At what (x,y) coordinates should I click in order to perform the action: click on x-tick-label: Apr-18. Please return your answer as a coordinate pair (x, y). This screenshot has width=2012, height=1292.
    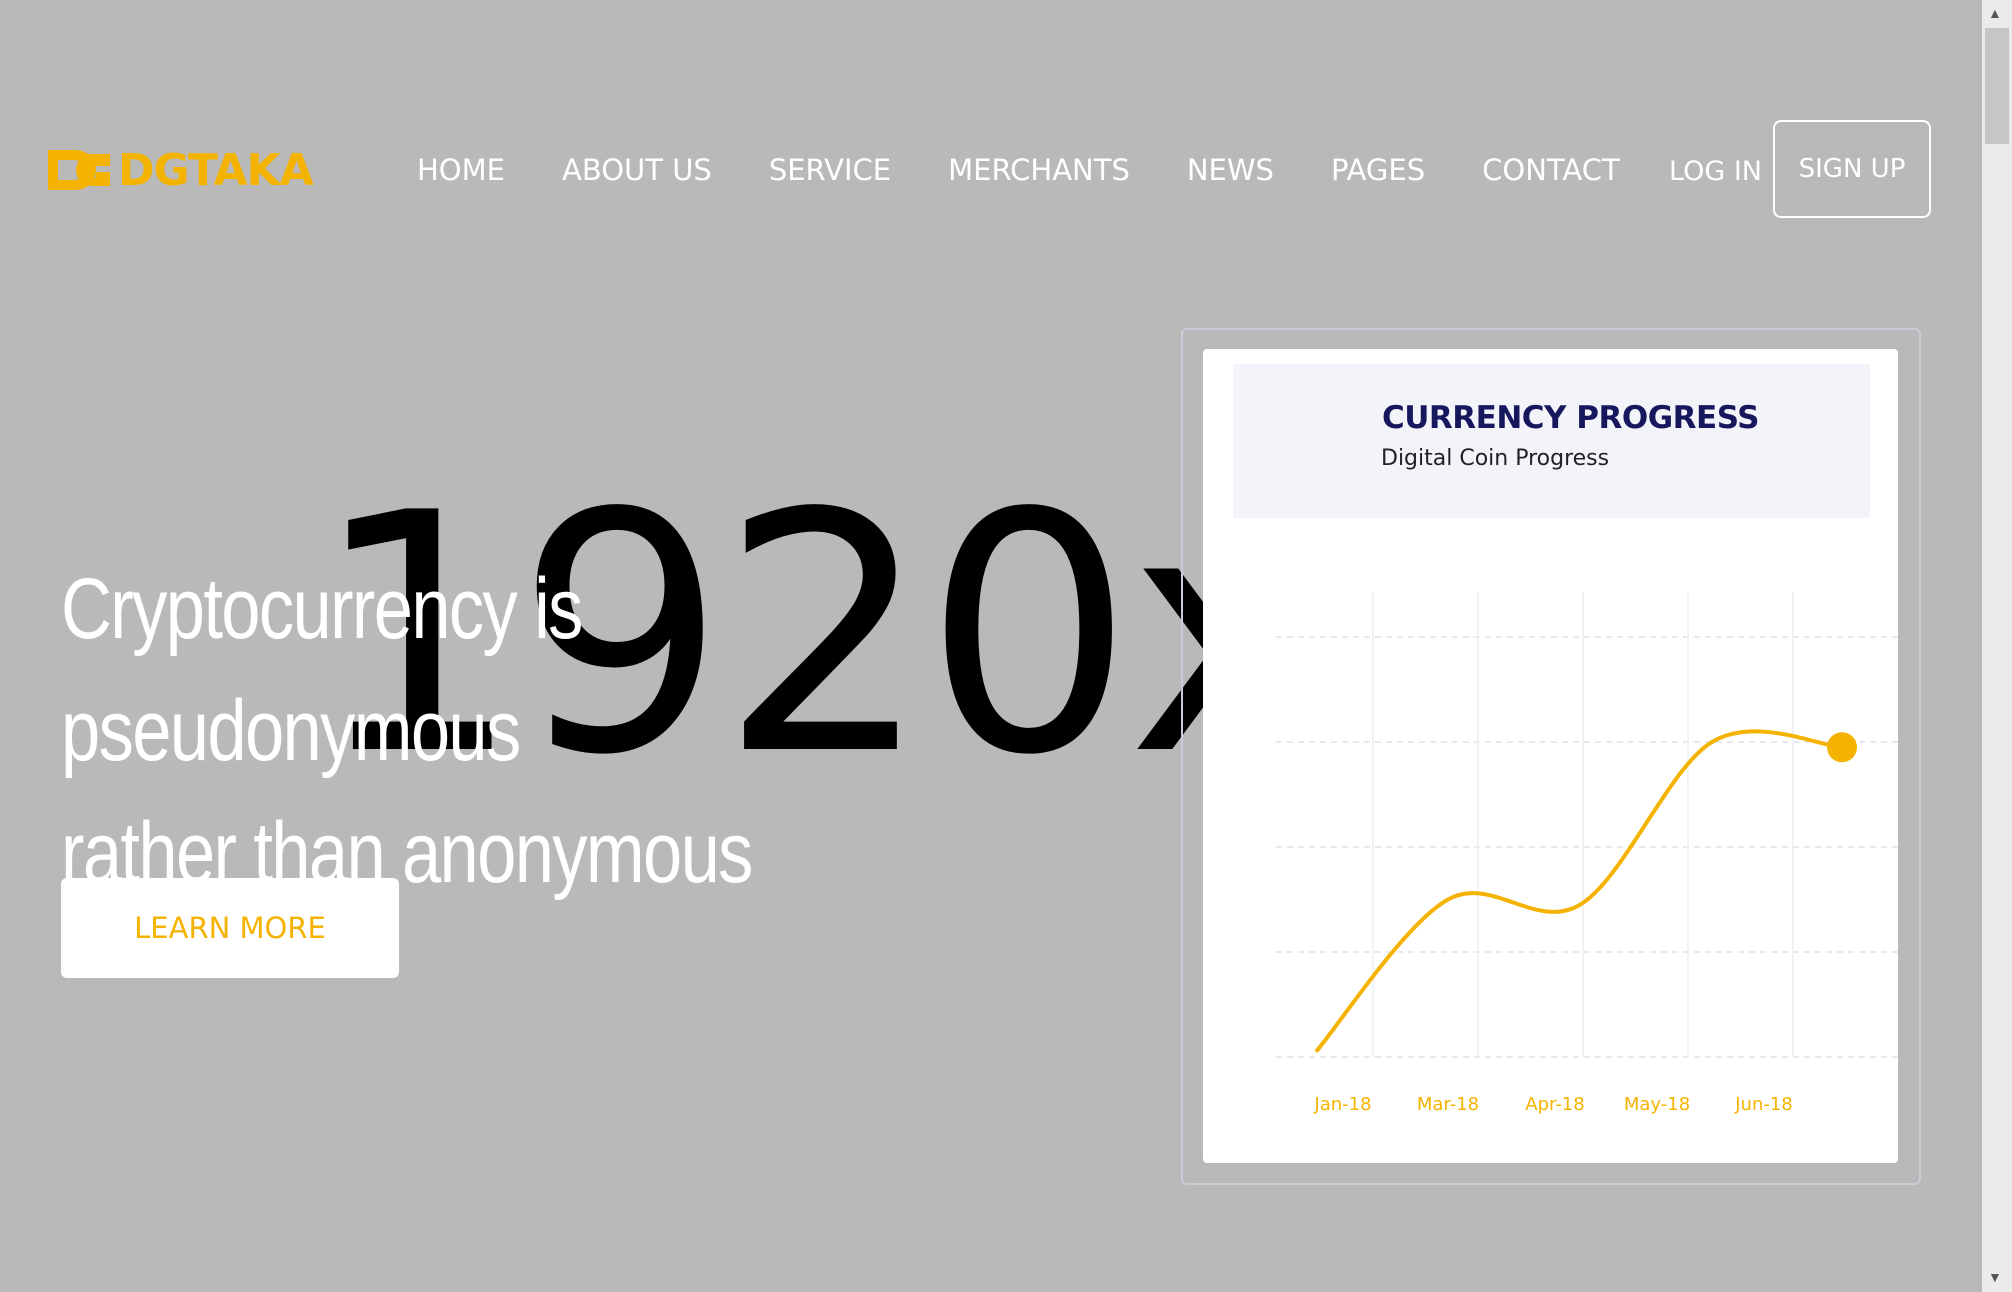
    Looking at the image, I should click on (1554, 1104).